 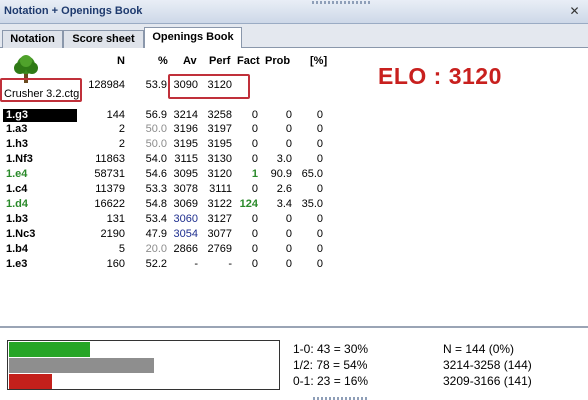 I want to click on row-percent: 53.4, so click(x=156, y=219).